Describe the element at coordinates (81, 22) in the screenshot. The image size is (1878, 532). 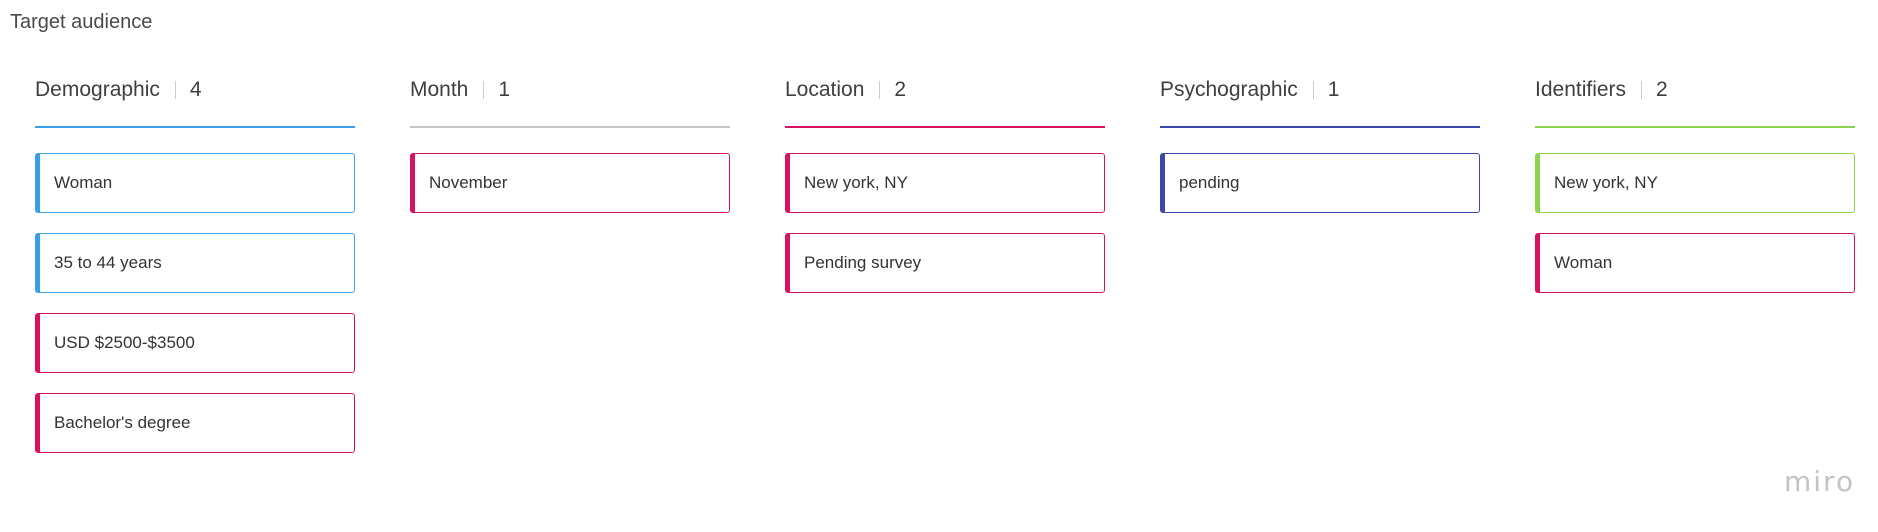
I see `board-title: Target audience` at that location.